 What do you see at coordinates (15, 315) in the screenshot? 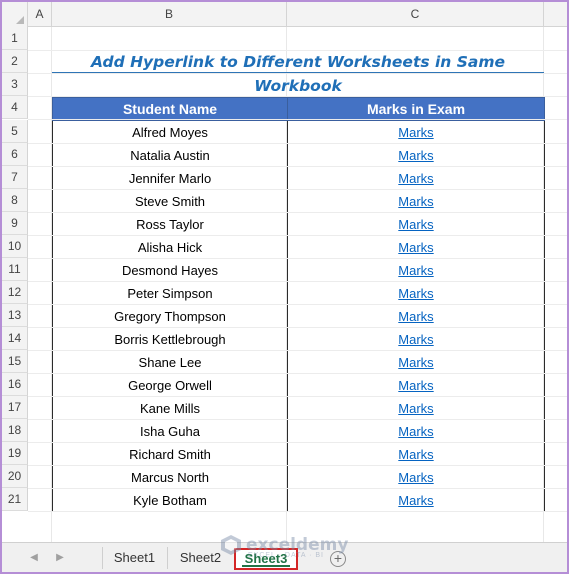
I see `row-header-13: 13` at bounding box center [15, 315].